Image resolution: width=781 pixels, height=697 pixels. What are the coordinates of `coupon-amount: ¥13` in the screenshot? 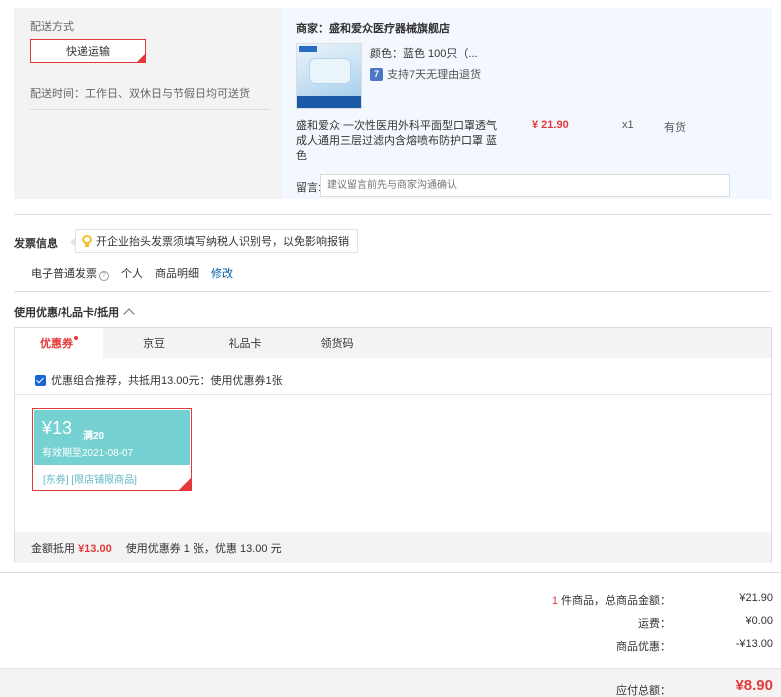 It's located at (57, 428).